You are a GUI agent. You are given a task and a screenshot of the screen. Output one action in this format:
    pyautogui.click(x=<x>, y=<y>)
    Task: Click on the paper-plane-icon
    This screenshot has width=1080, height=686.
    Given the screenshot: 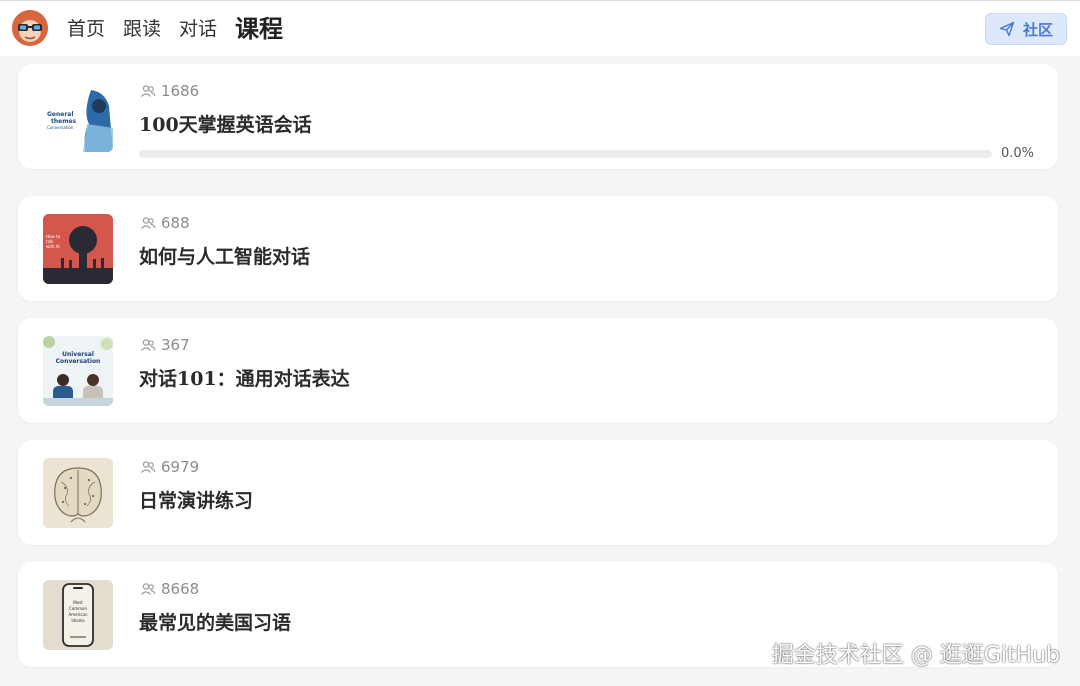 What is the action you would take?
    pyautogui.click(x=1007, y=29)
    